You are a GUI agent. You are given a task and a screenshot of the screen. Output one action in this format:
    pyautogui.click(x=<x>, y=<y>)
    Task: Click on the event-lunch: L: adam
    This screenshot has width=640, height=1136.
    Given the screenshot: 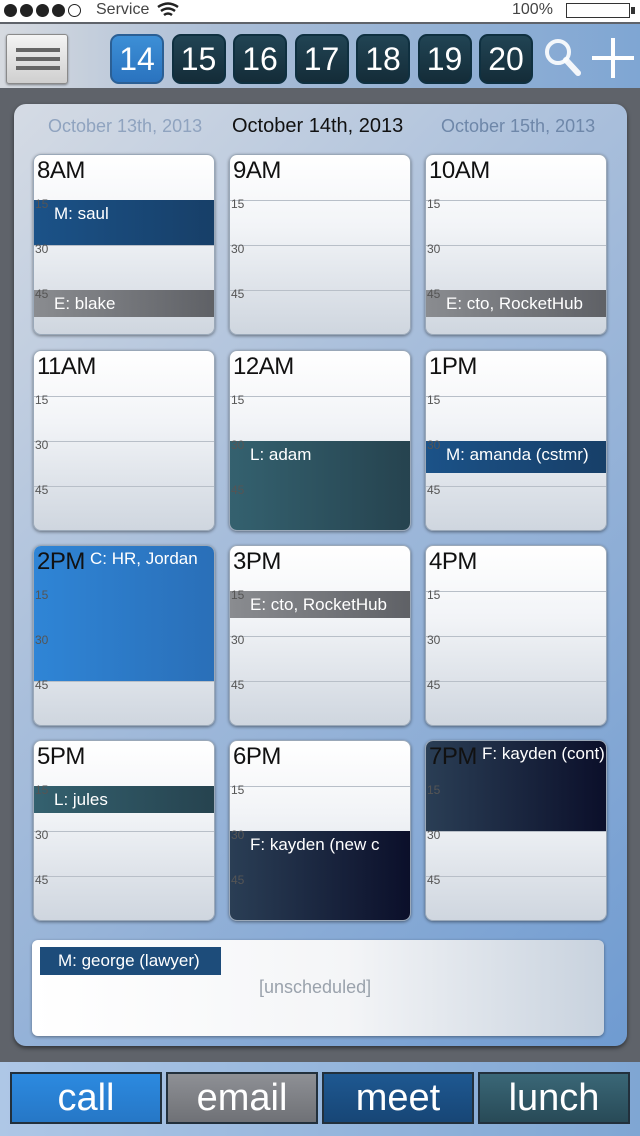 What is the action you would take?
    pyautogui.click(x=320, y=485)
    